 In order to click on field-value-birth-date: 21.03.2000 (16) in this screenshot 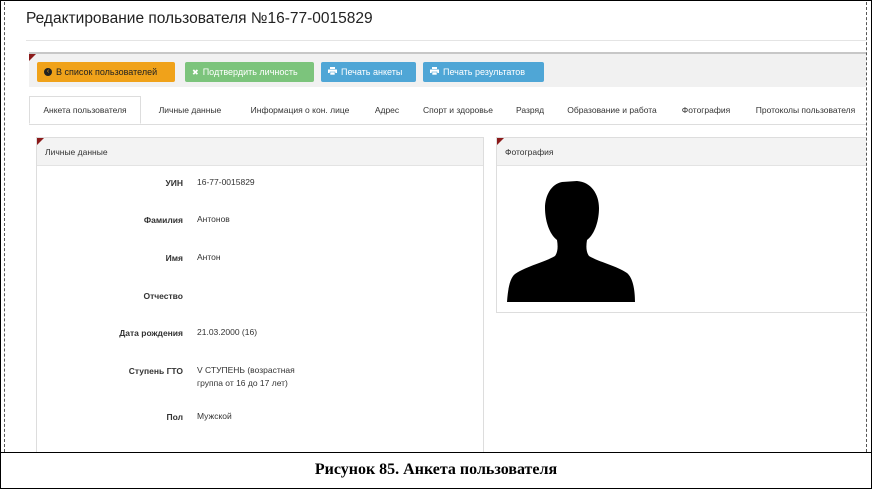, I will do `click(227, 332)`.